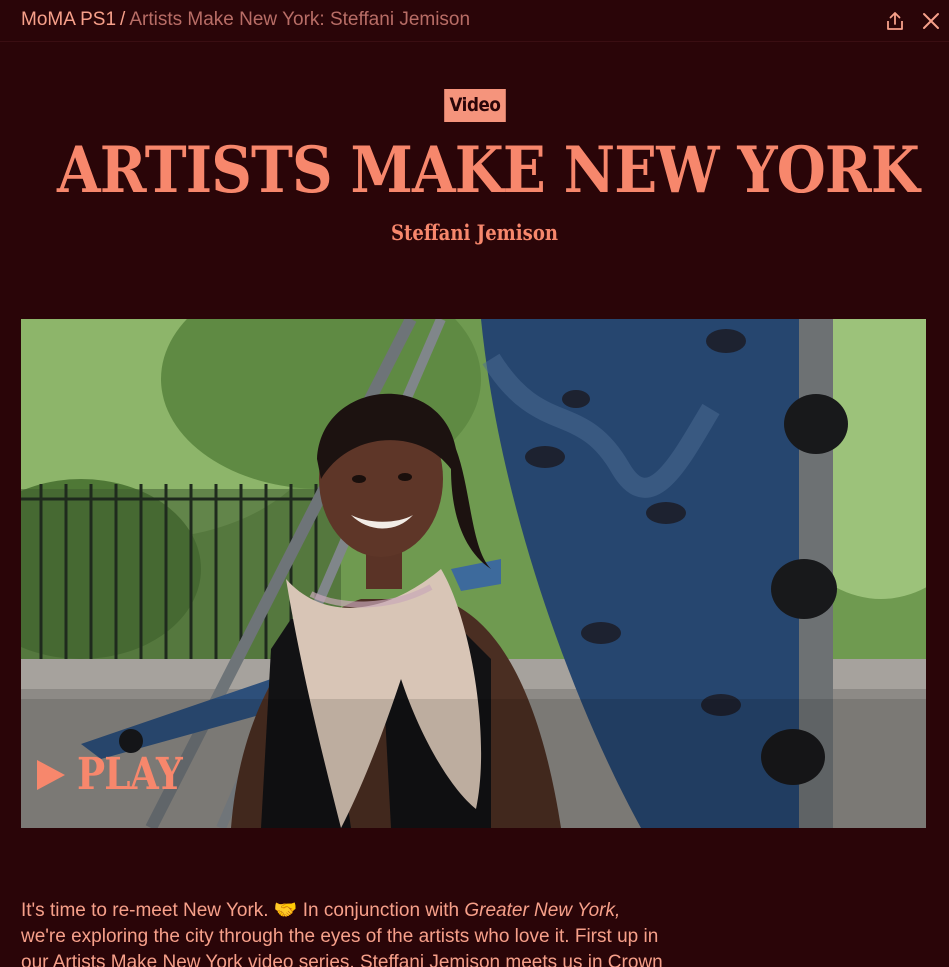  What do you see at coordinates (51, 775) in the screenshot?
I see `play-icon` at bounding box center [51, 775].